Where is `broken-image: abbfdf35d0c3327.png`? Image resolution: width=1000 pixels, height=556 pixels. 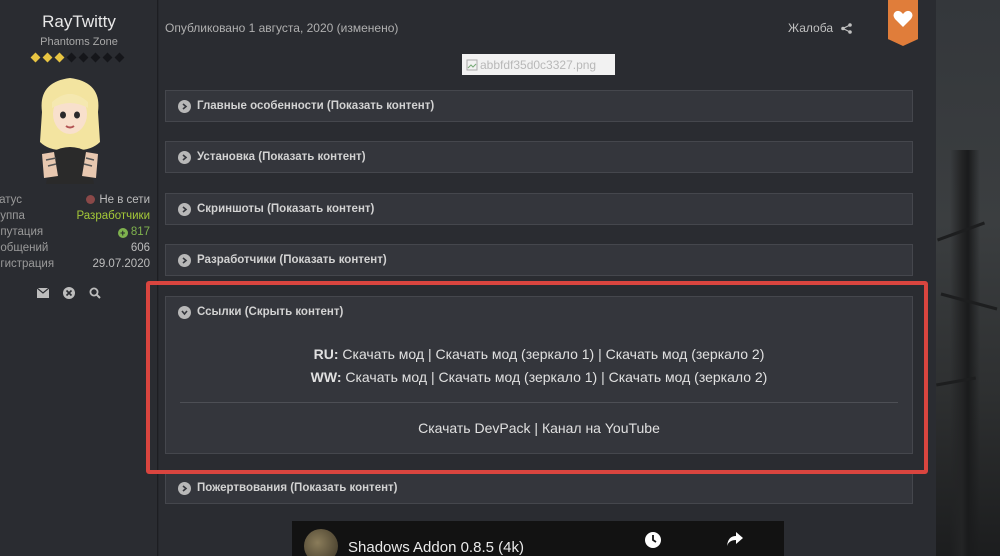
broken-image: abbfdf35d0c3327.png is located at coordinates (538, 64).